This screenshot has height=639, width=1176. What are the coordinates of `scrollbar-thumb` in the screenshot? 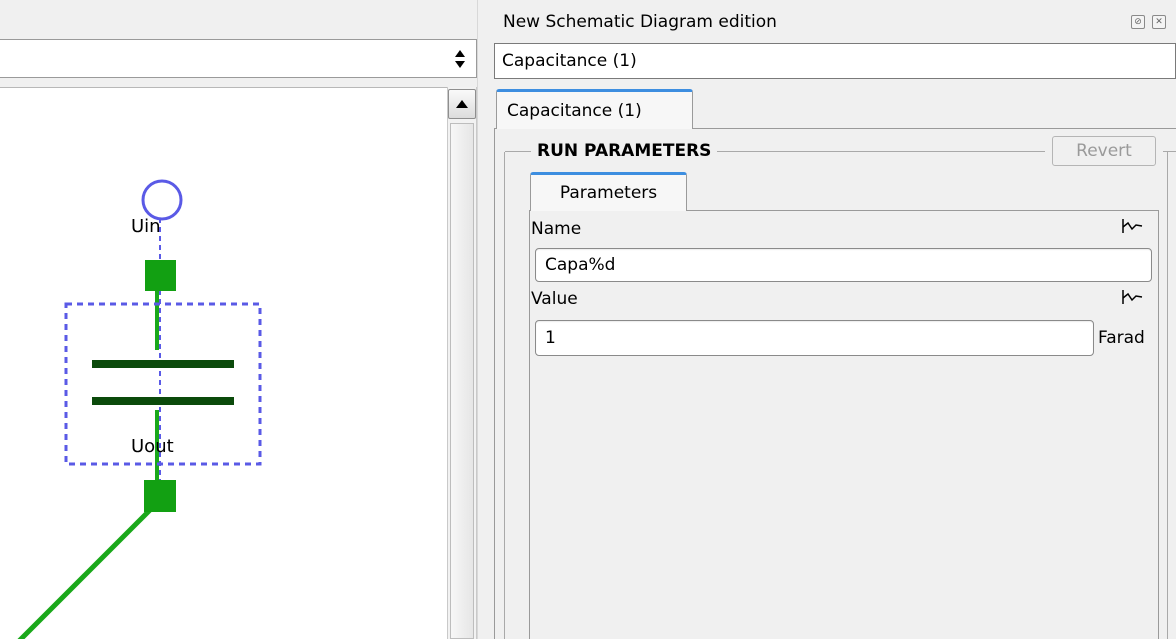 It's located at (462, 381).